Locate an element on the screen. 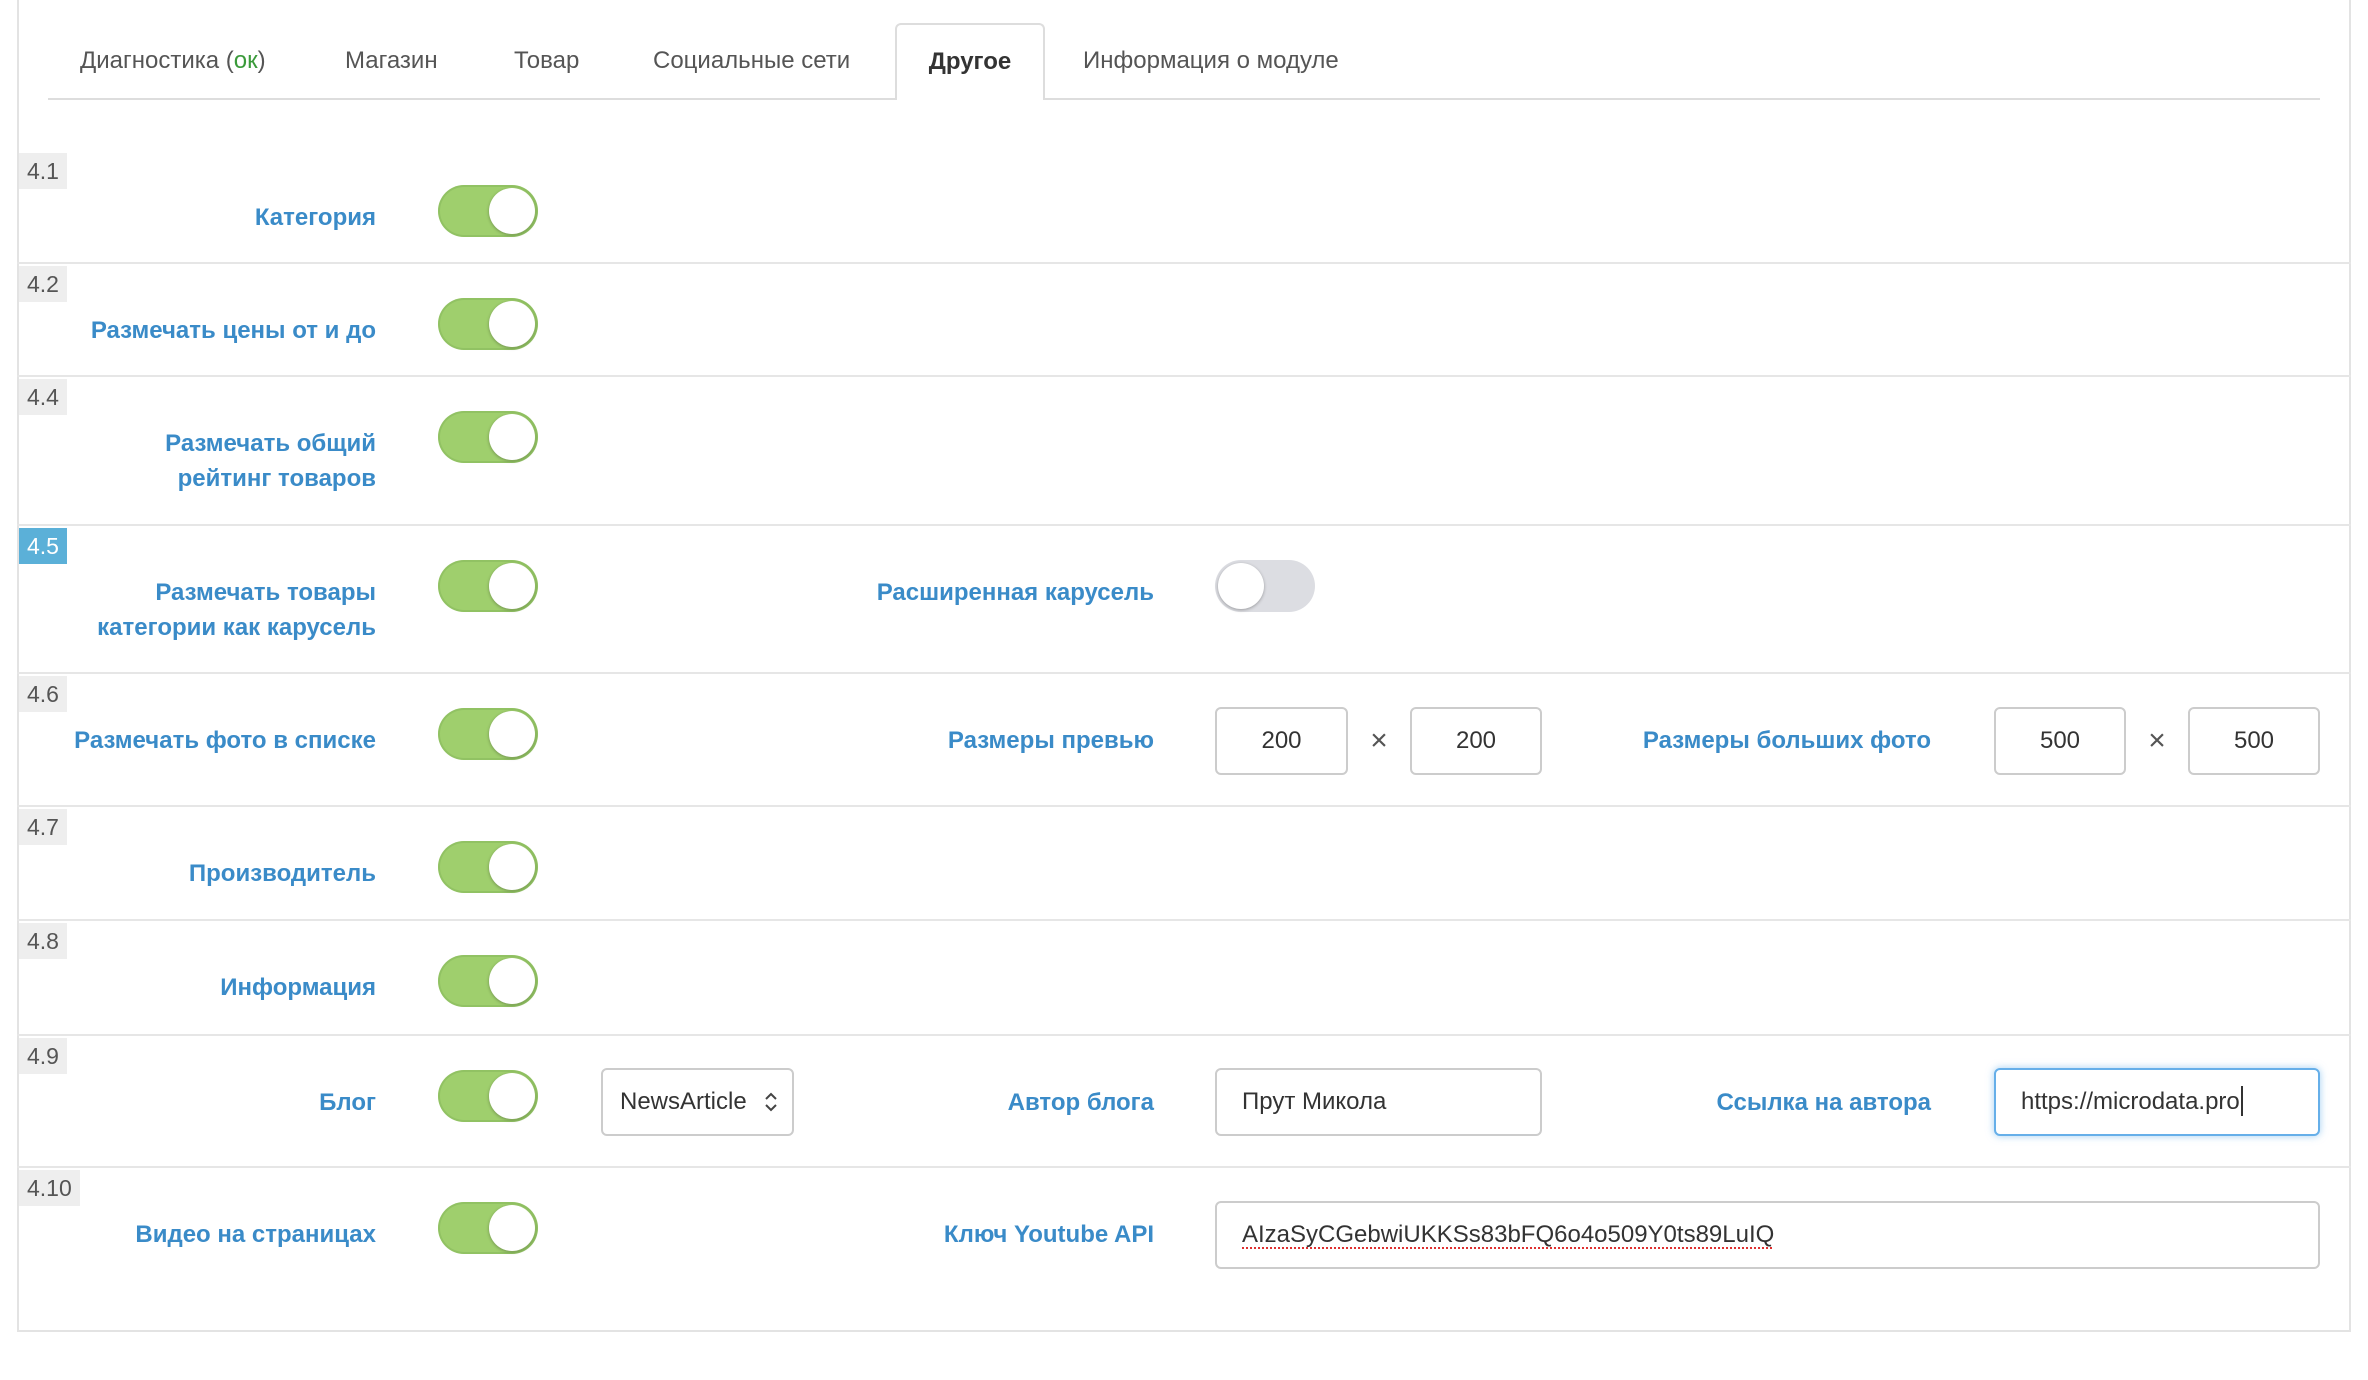 The image size is (2368, 1380). manufacturer-toggle is located at coordinates (488, 867).